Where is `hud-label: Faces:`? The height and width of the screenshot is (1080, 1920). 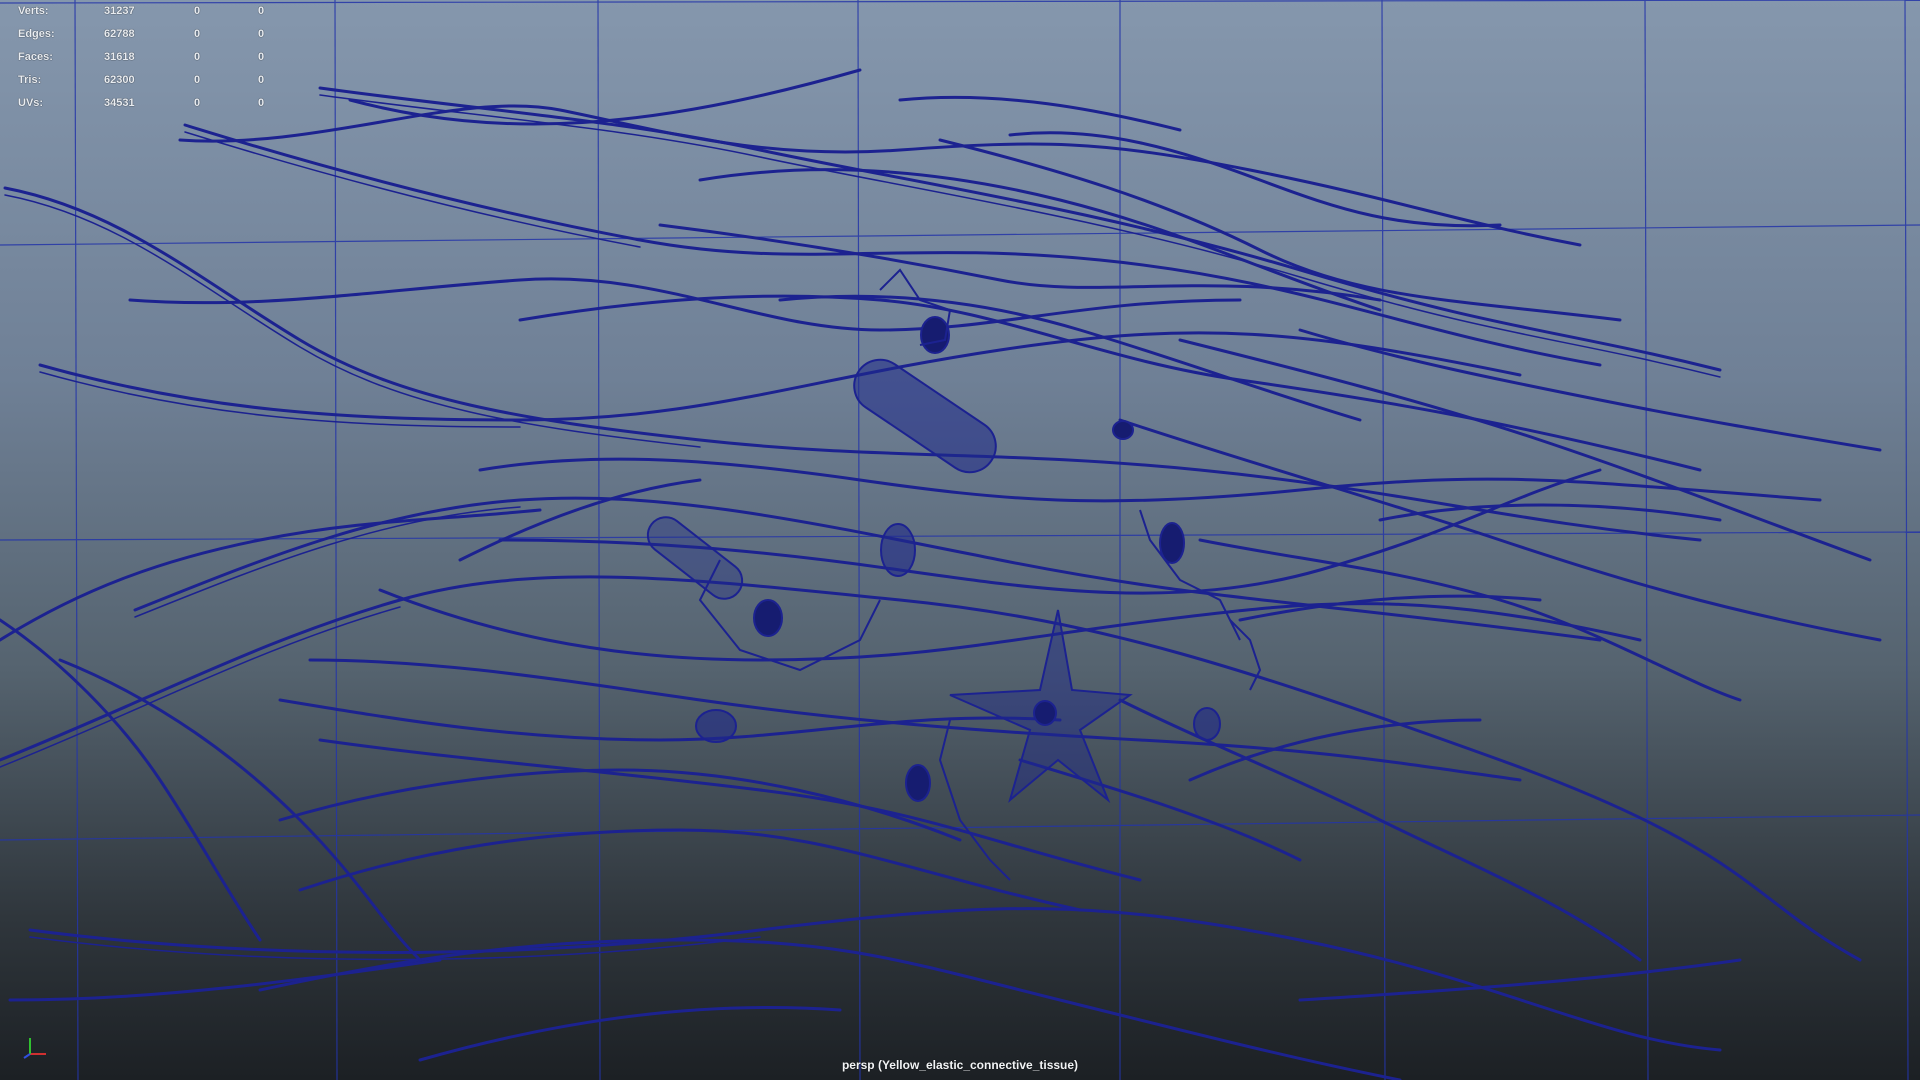
hud-label: Faces: is located at coordinates (35, 57).